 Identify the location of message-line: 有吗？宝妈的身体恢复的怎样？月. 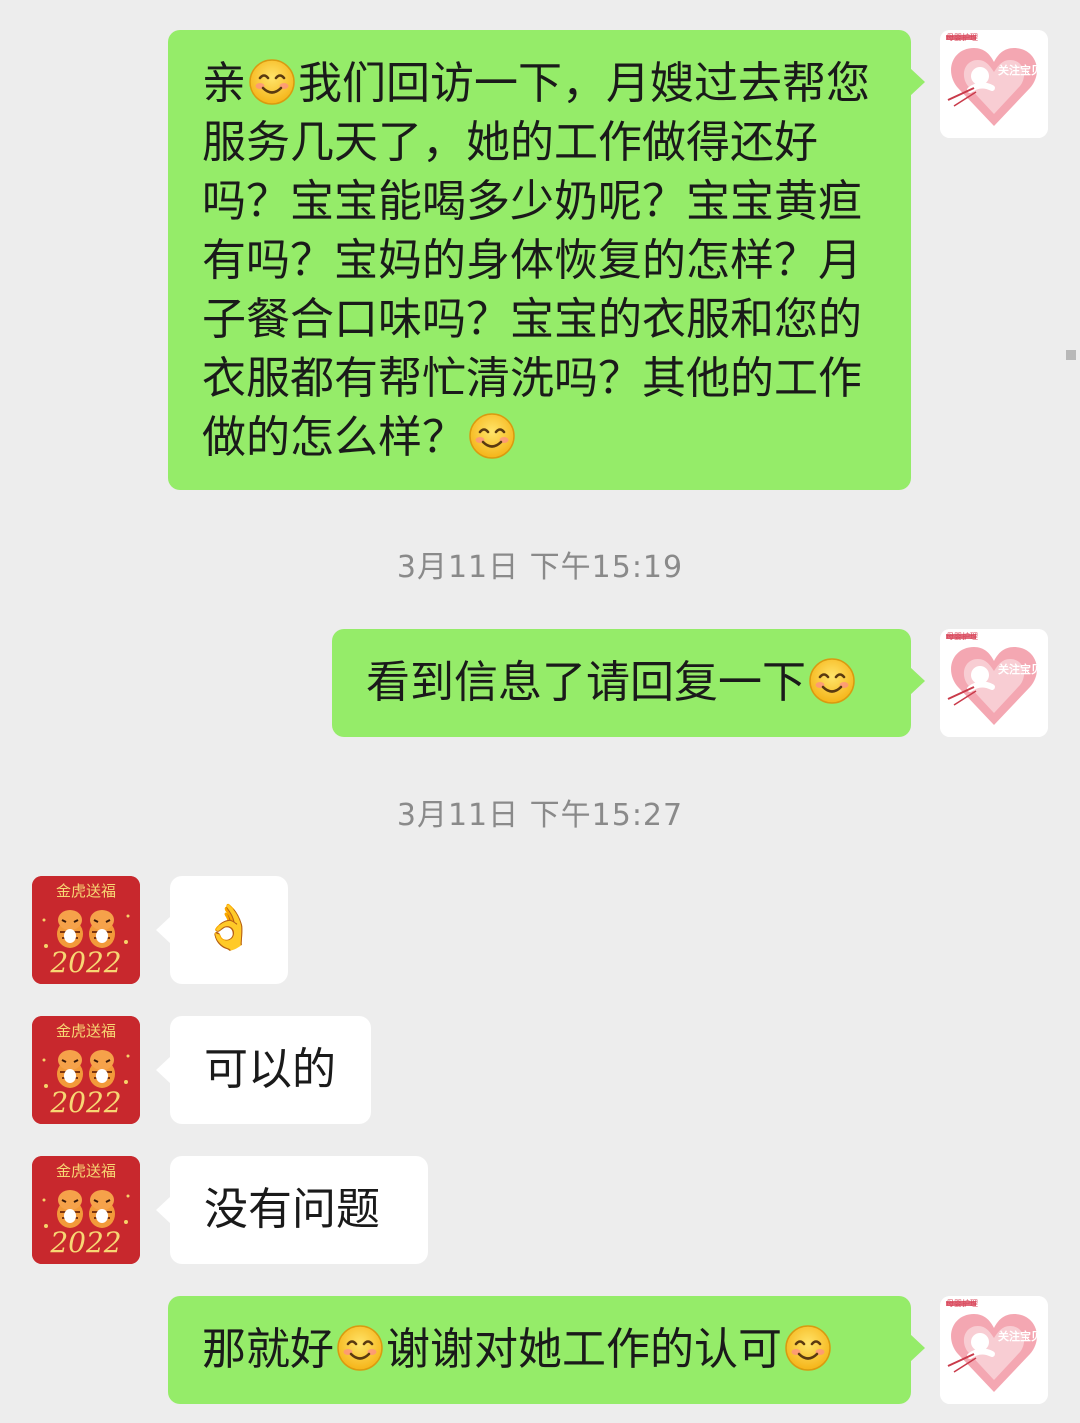
(532, 260).